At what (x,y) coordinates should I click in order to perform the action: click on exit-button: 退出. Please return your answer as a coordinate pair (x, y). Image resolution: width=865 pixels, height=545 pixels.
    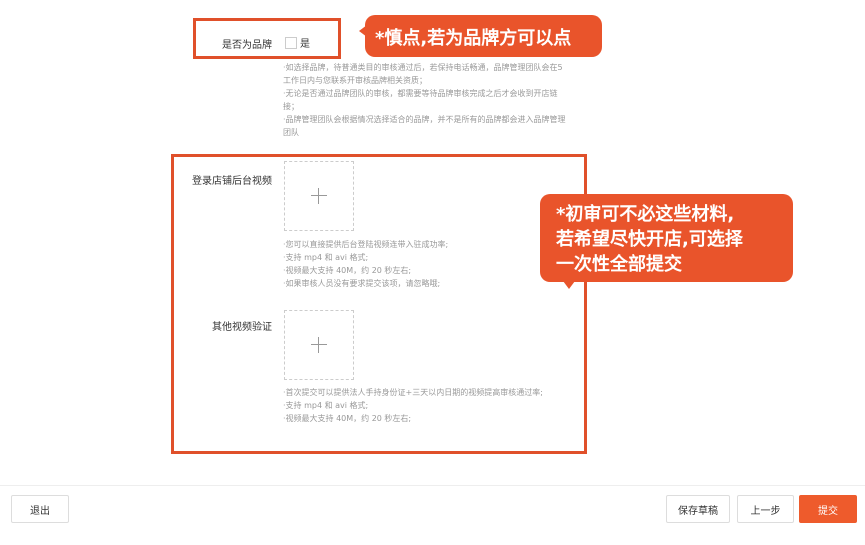
    Looking at the image, I should click on (40, 509).